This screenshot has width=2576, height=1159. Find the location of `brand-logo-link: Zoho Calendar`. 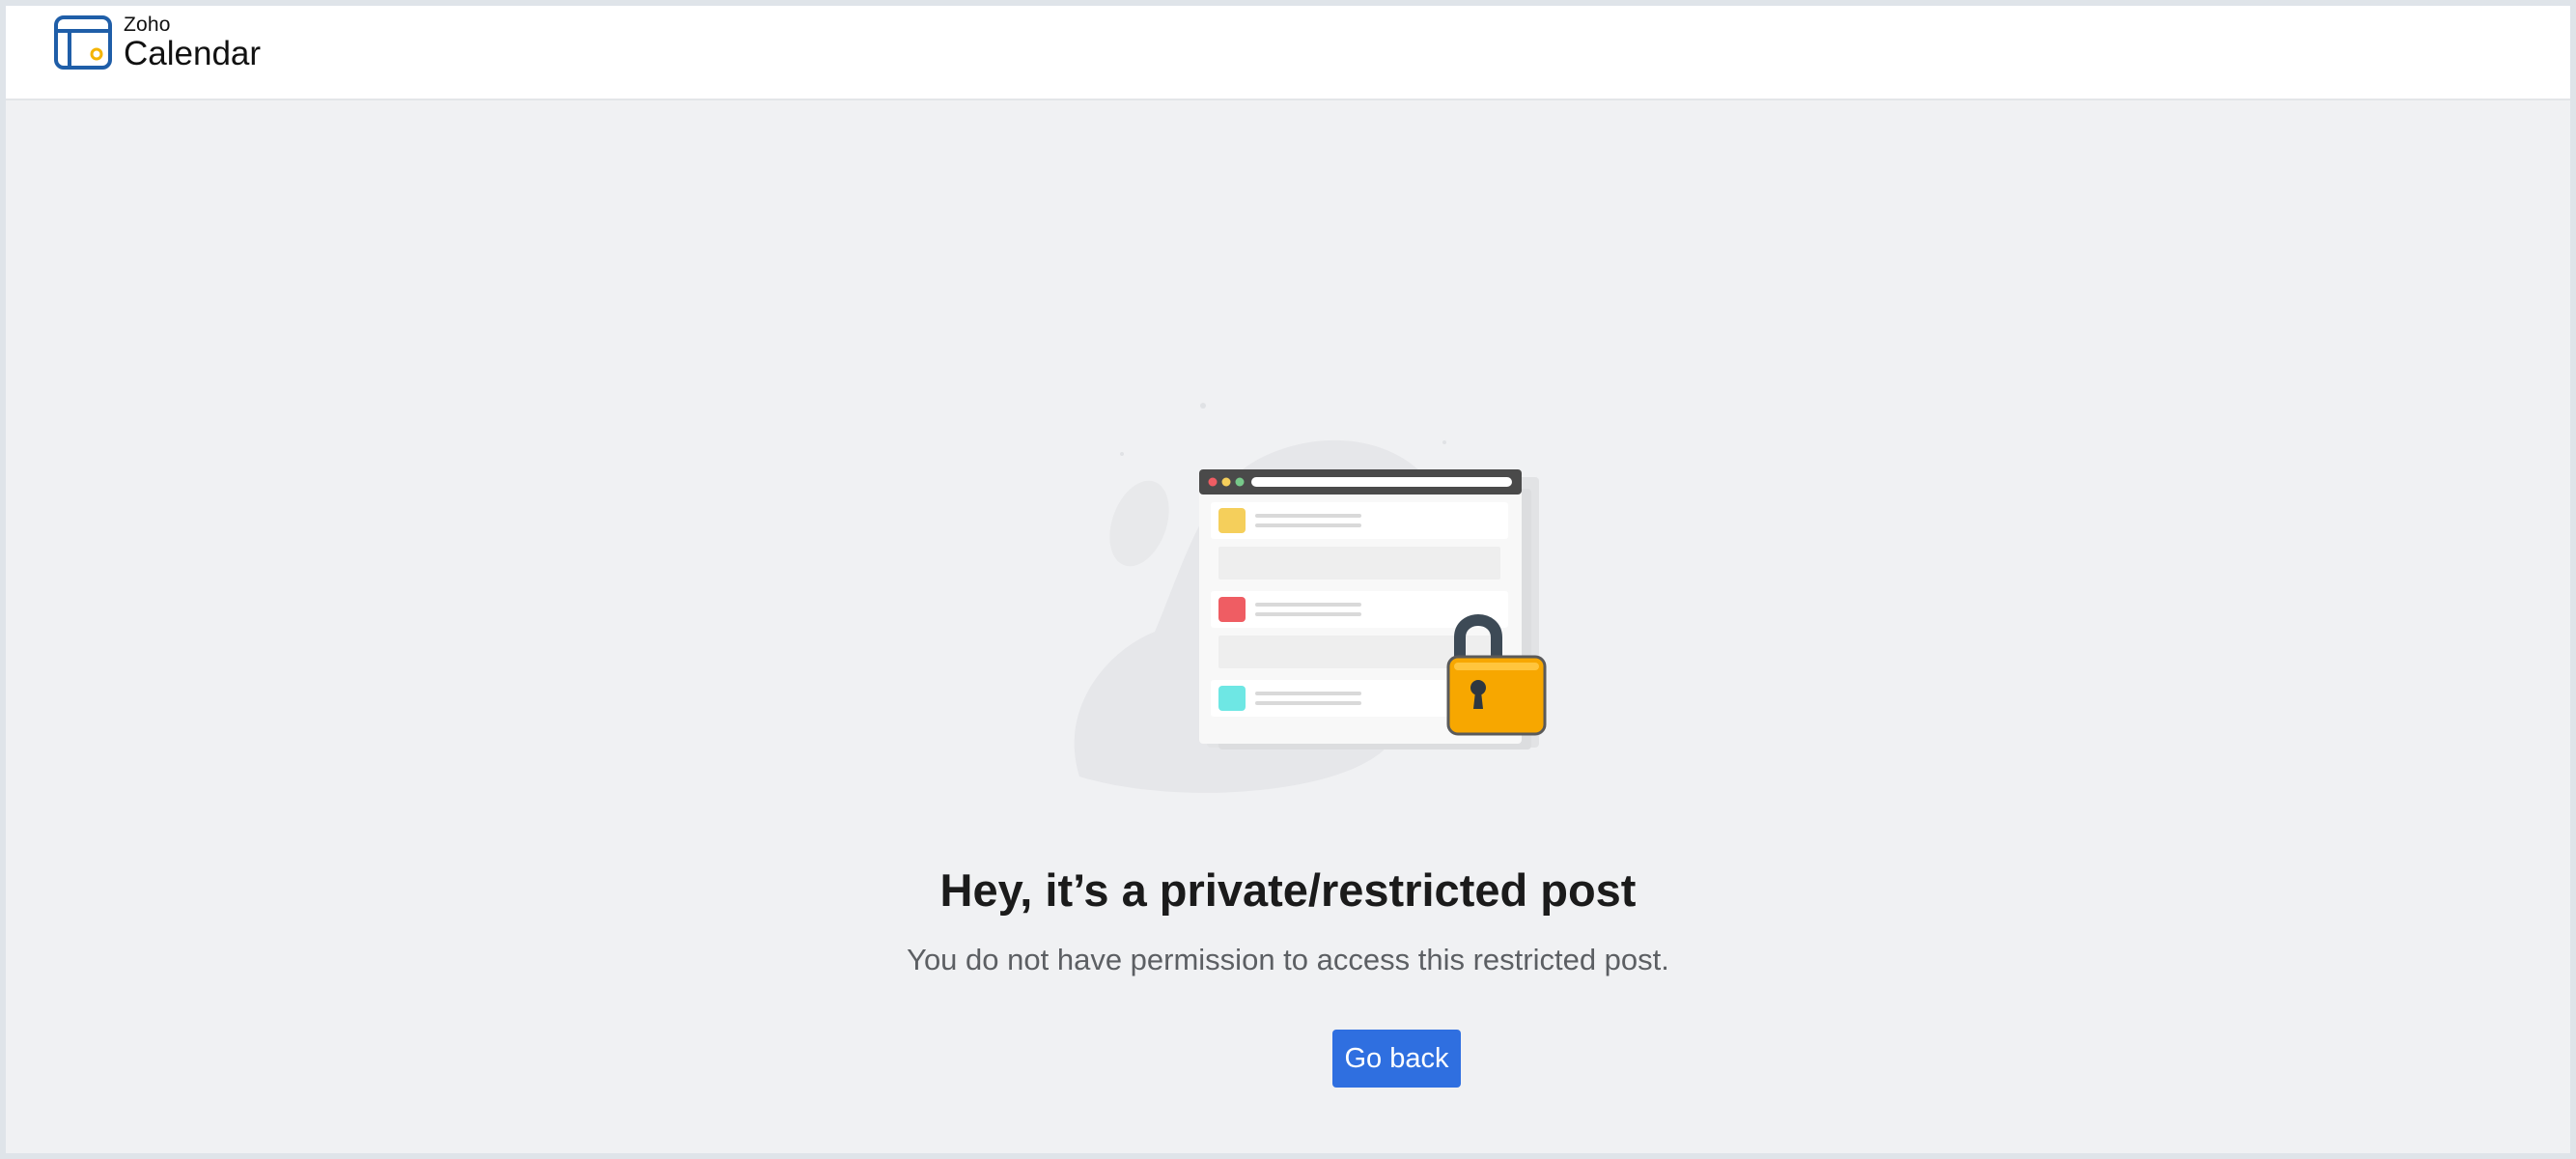

brand-logo-link: Zoho Calendar is located at coordinates (157, 42).